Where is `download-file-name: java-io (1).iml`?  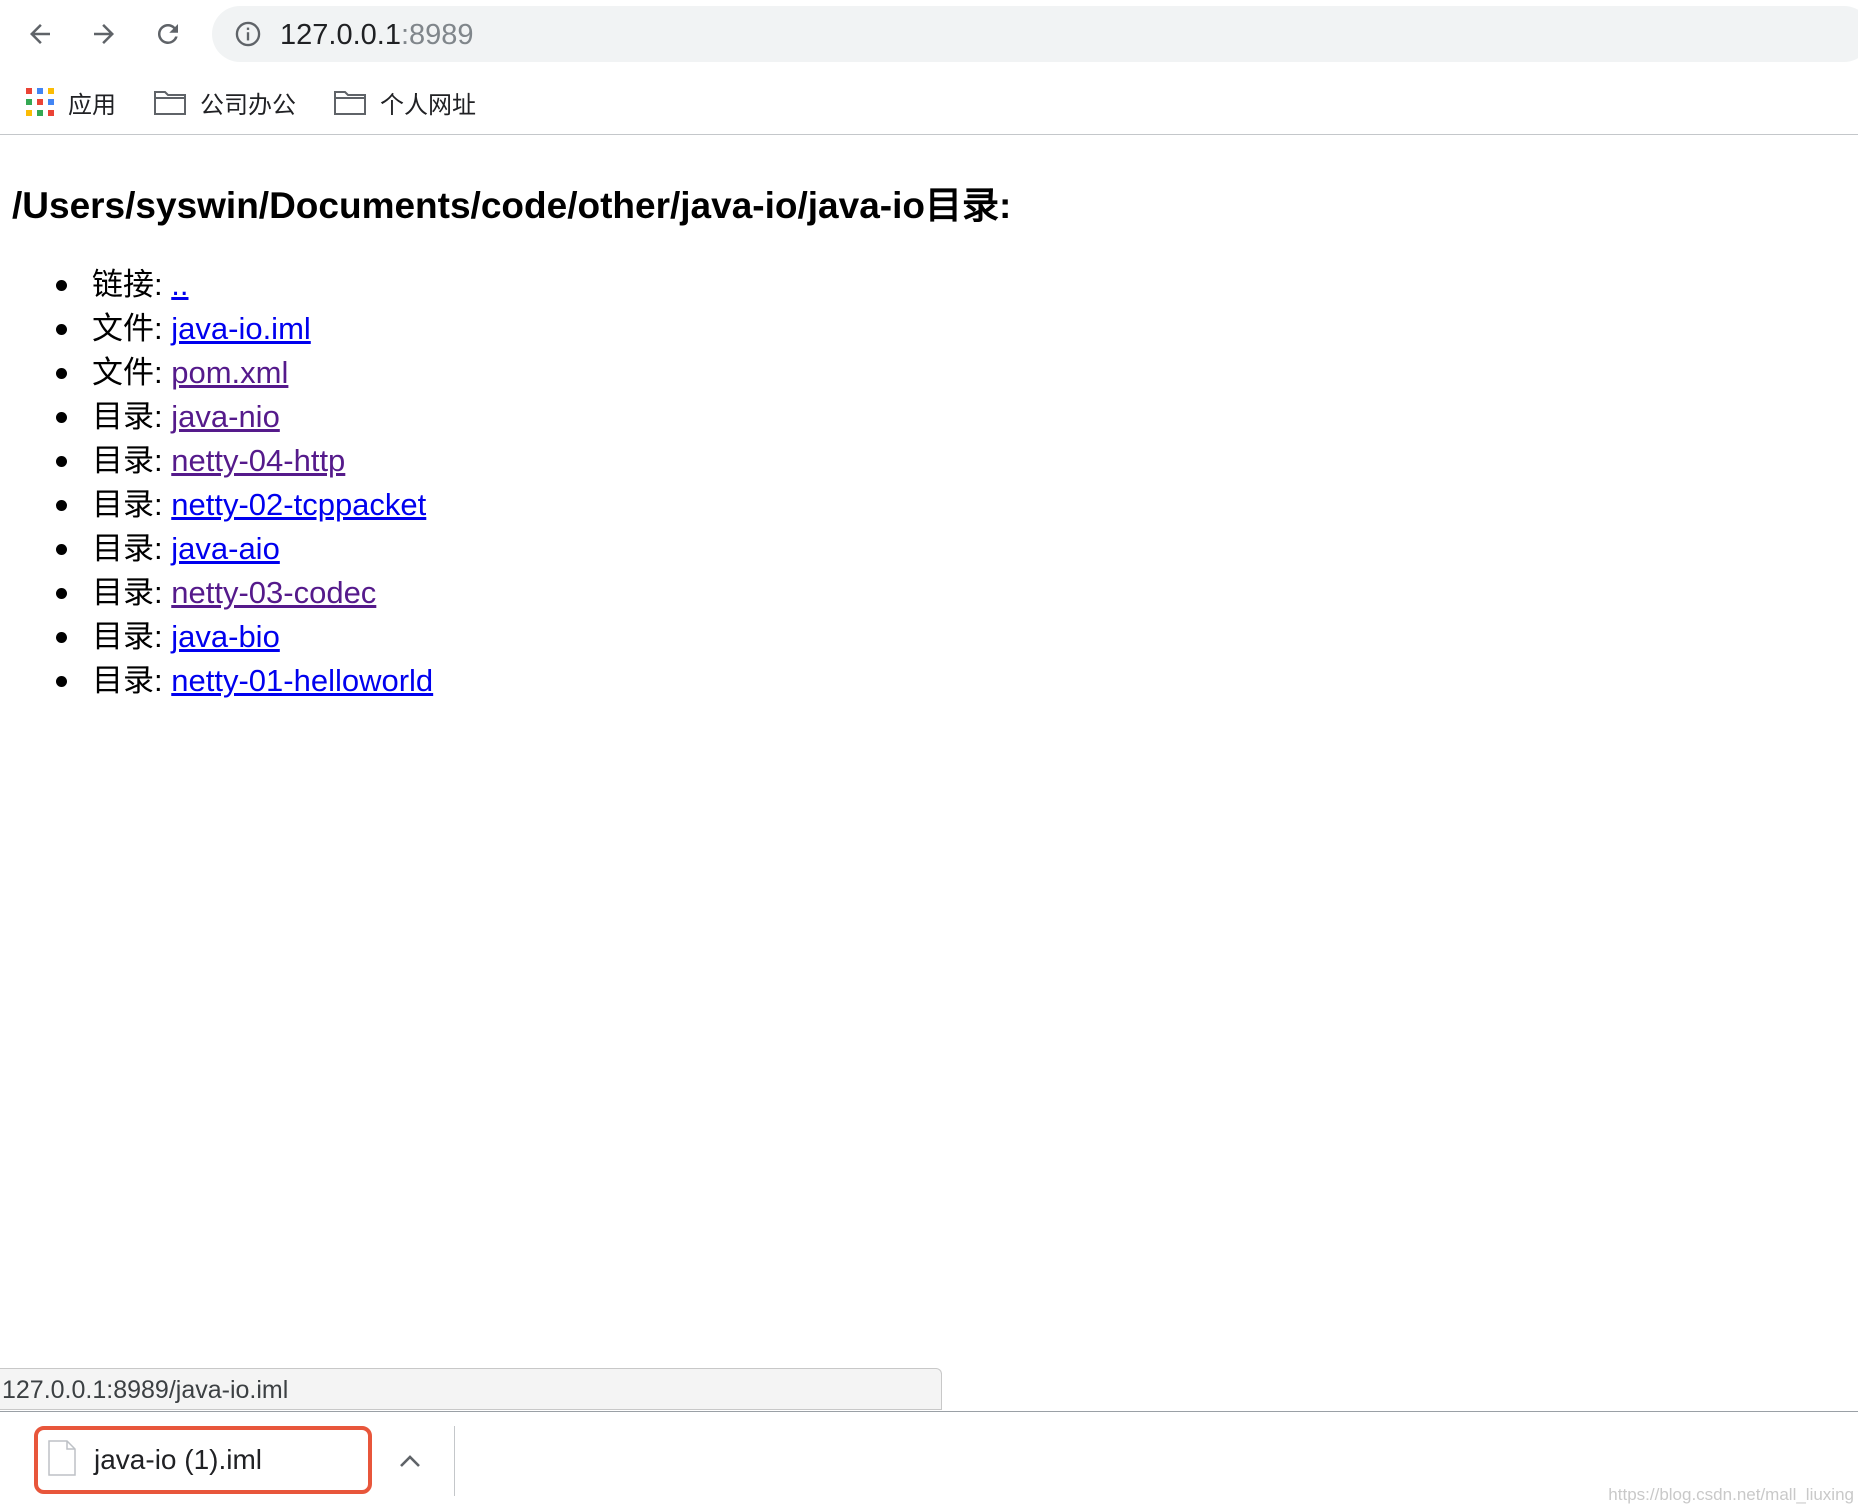
download-file-name: java-io (1).iml is located at coordinates (178, 1459).